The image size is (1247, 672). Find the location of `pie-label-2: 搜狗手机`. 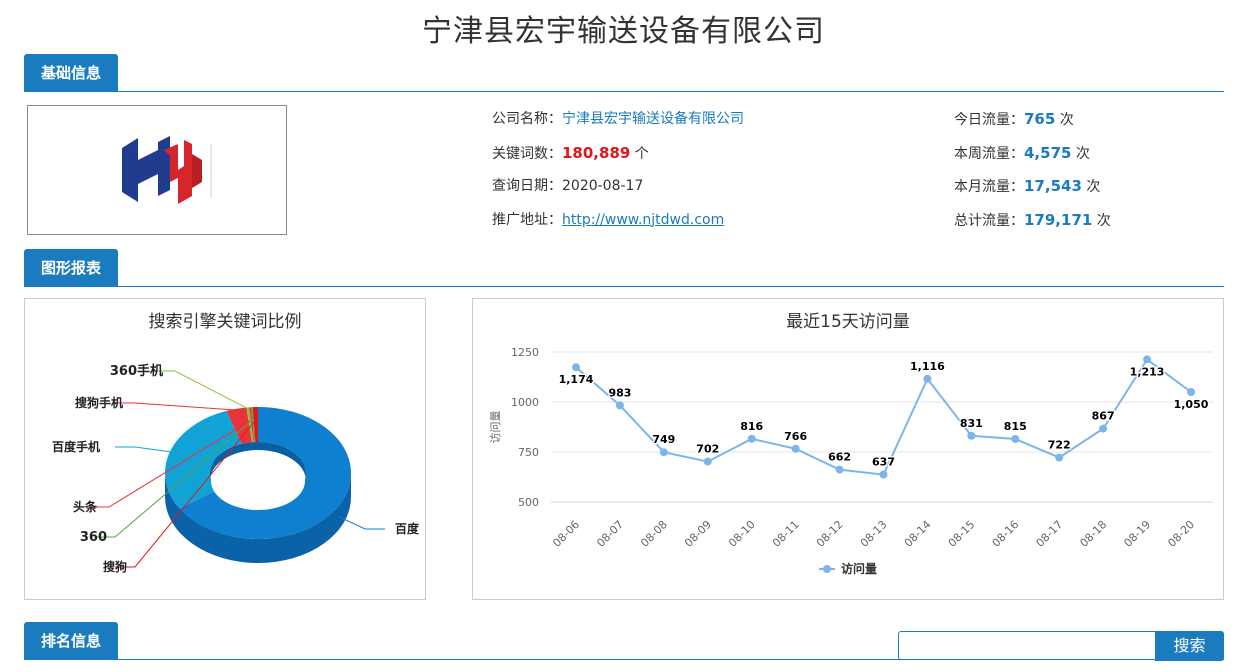

pie-label-2: 搜狗手机 is located at coordinates (99, 402).